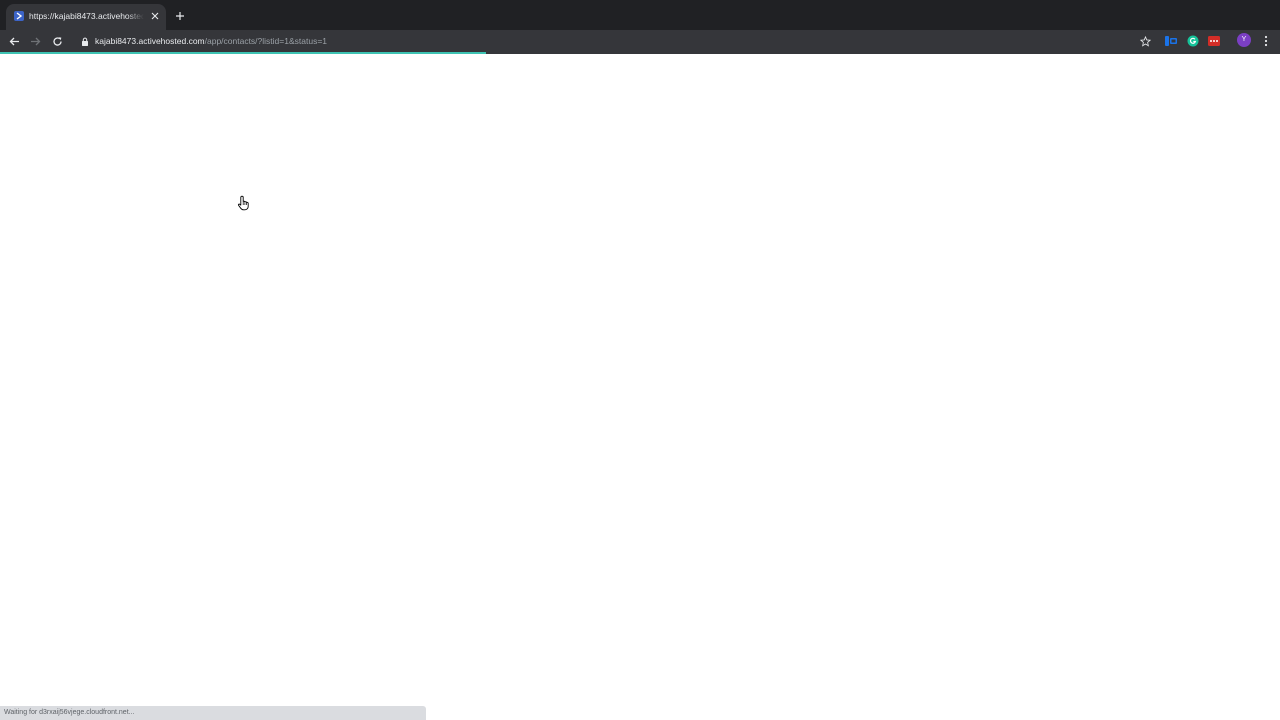  I want to click on more-vertical-icon, so click(1266, 41).